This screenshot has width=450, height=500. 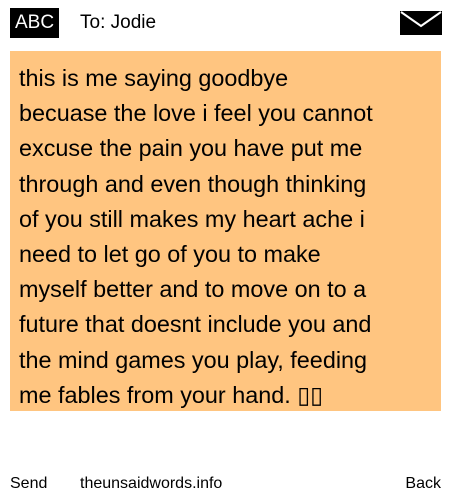 What do you see at coordinates (35, 23) in the screenshot?
I see `input-mode-badge: ABC` at bounding box center [35, 23].